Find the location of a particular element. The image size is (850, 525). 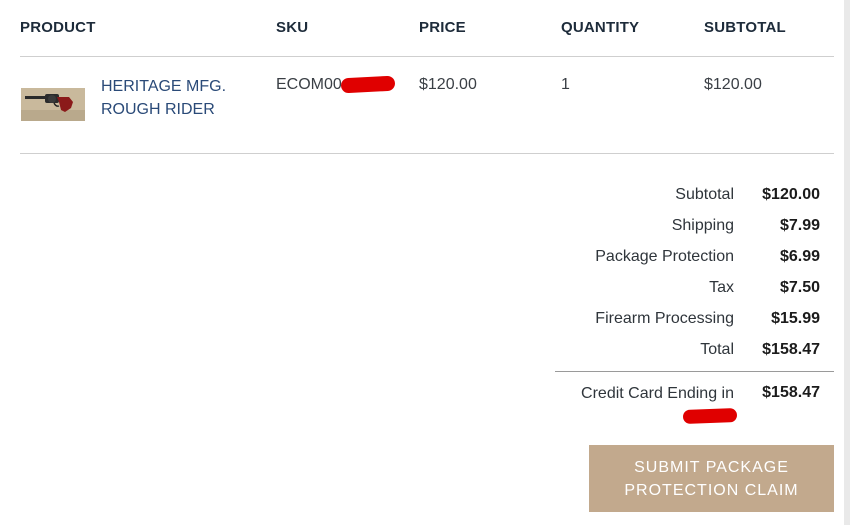

summary-row-firearm-processing: Firearm Processing $15.99 is located at coordinates (694, 325).